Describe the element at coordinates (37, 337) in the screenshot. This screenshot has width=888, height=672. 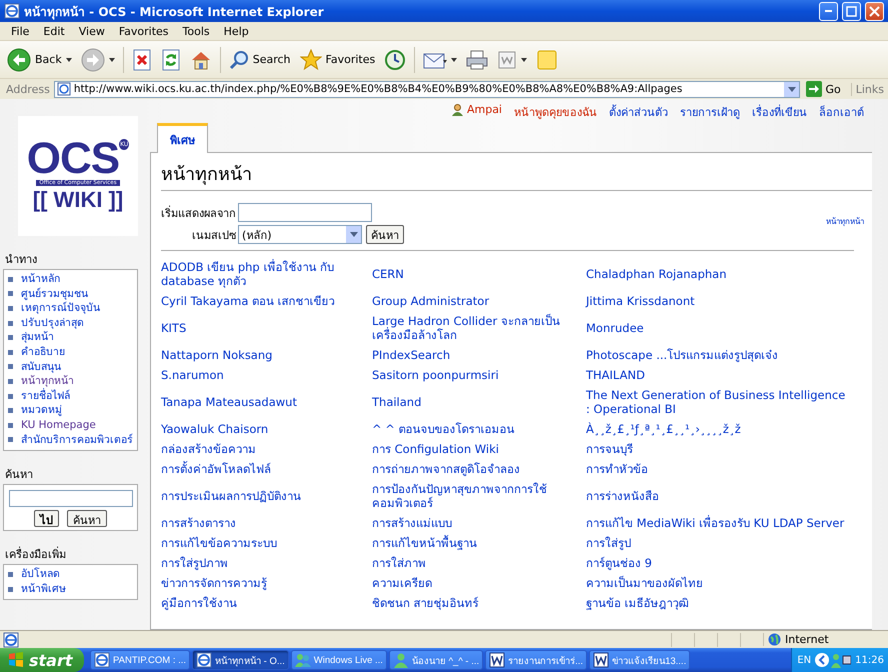
I see `sidebar-link: สุ่มหน้า` at that location.